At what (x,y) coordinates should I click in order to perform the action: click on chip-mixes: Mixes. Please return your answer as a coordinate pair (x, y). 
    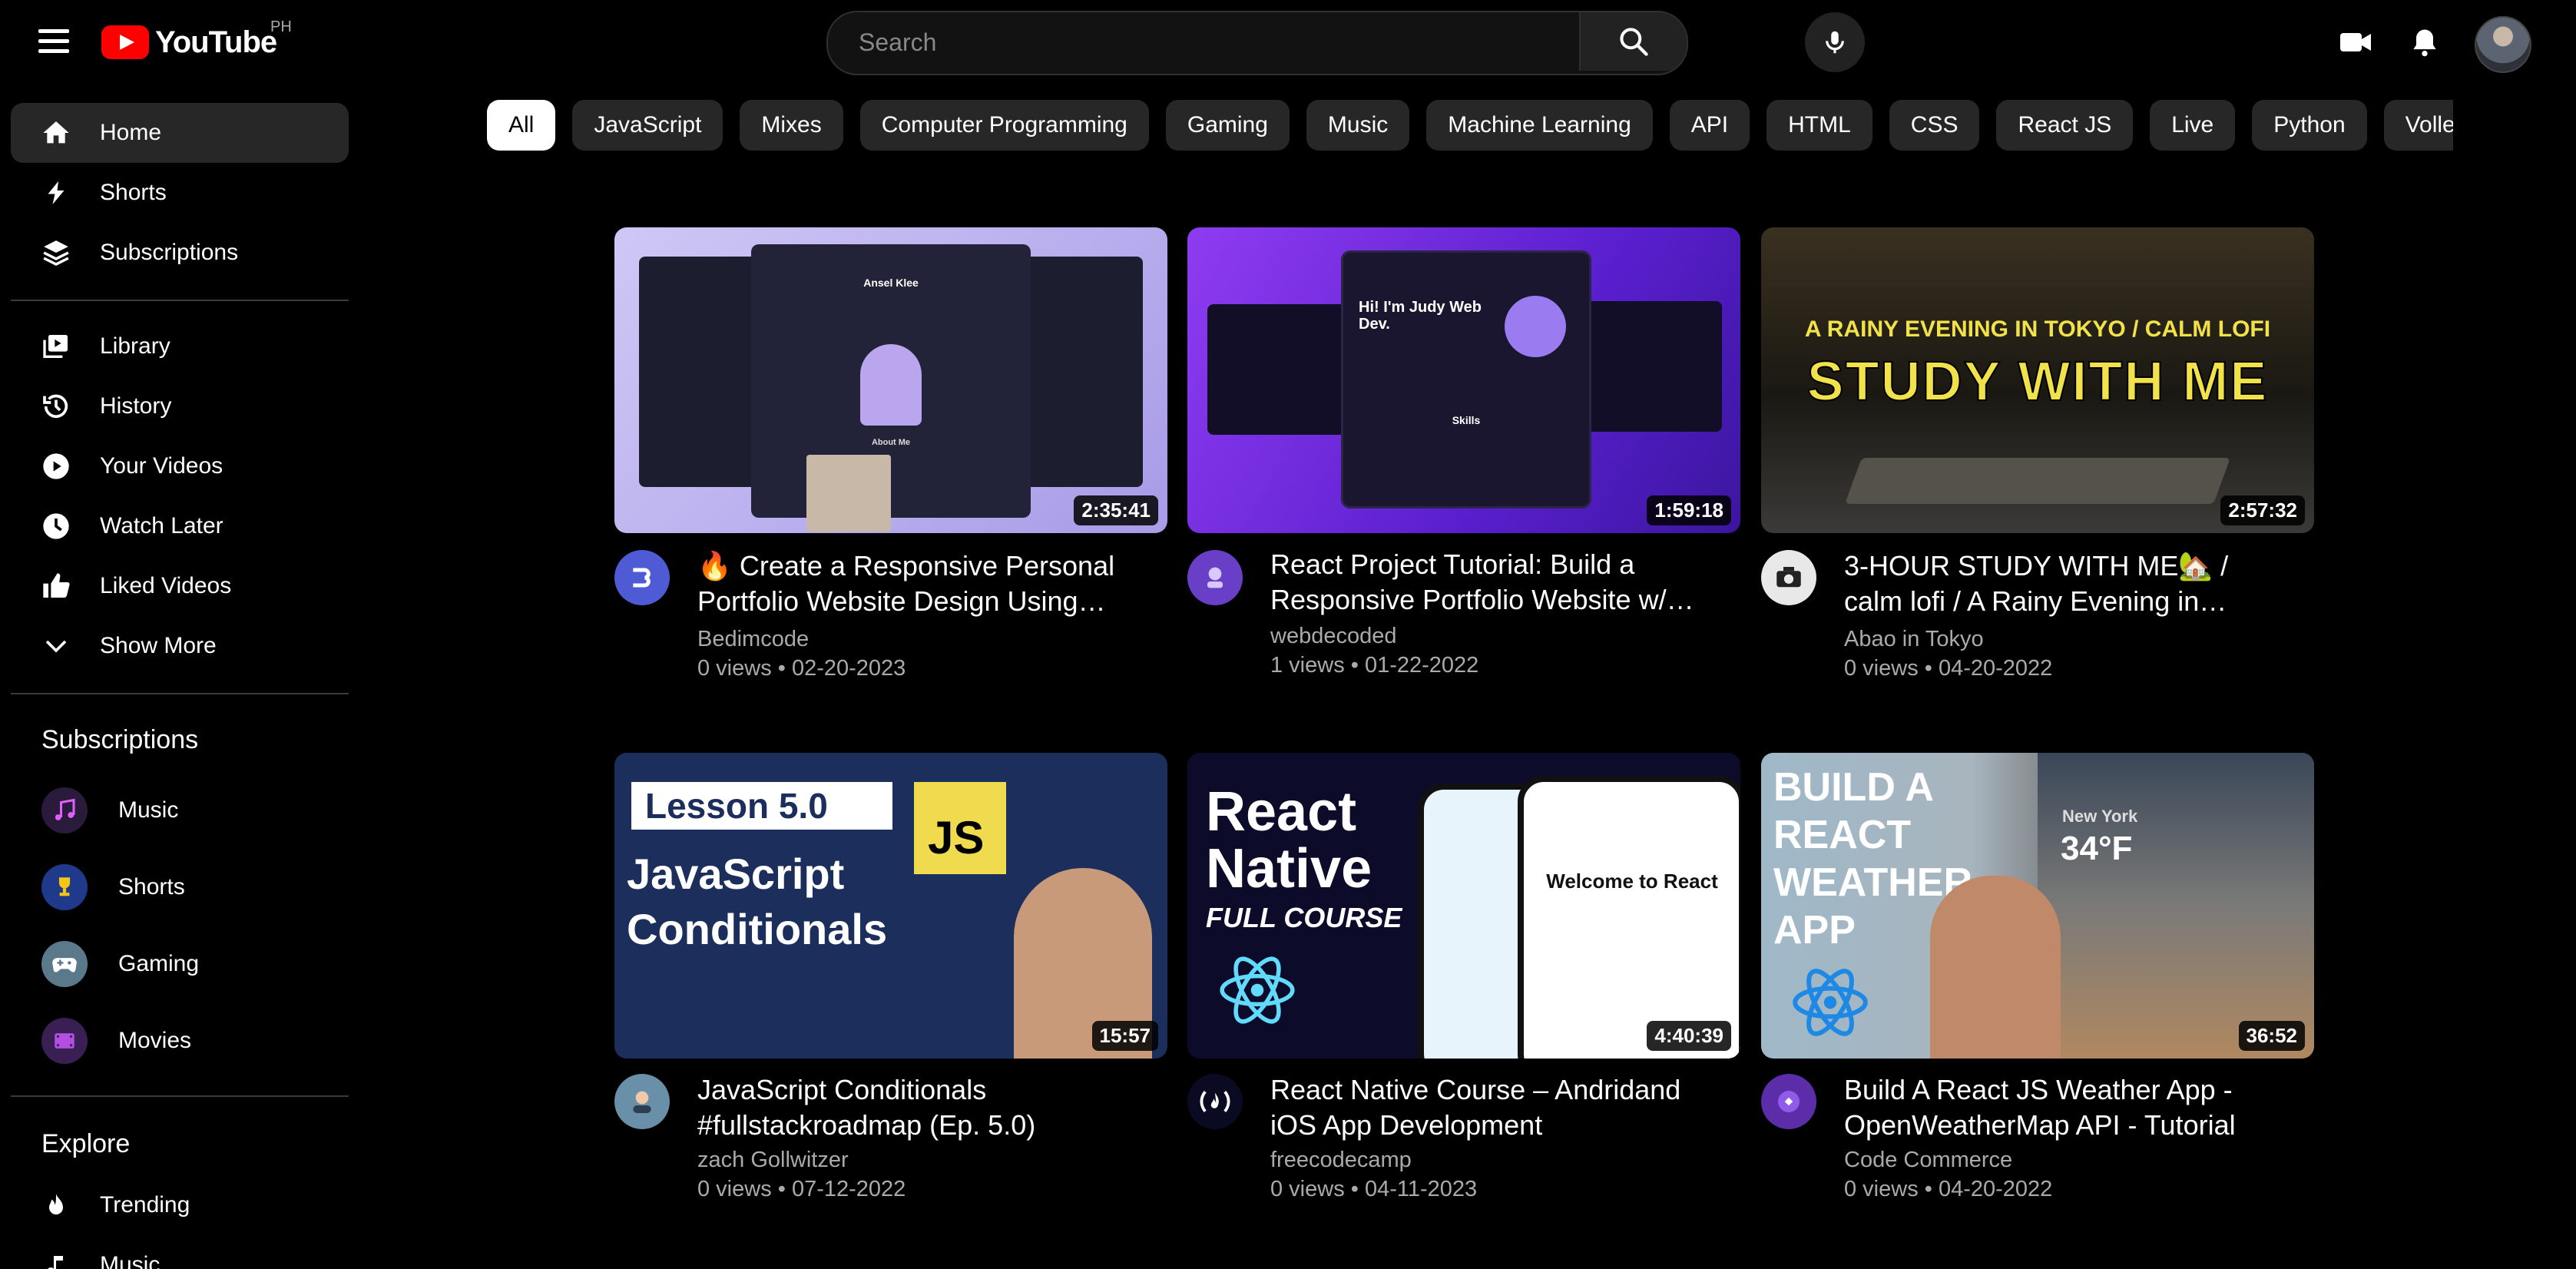
    Looking at the image, I should click on (792, 126).